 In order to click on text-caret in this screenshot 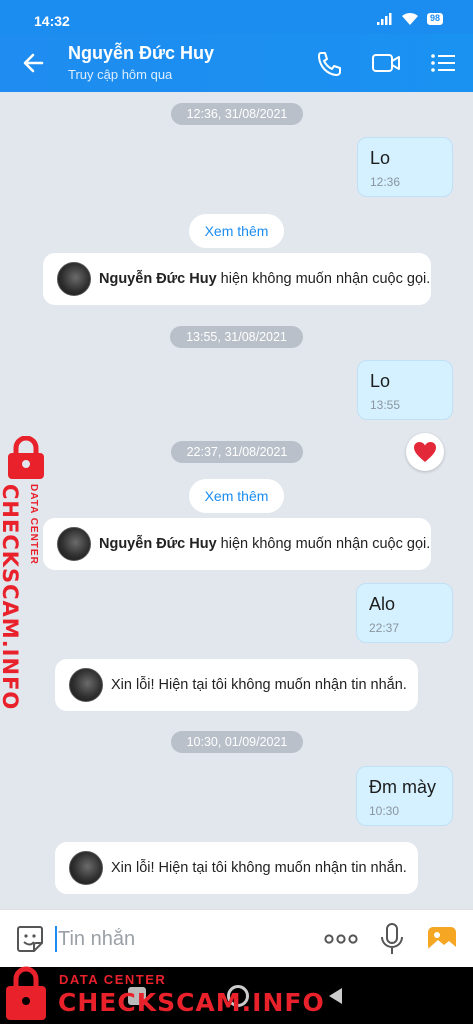, I will do `click(56, 939)`.